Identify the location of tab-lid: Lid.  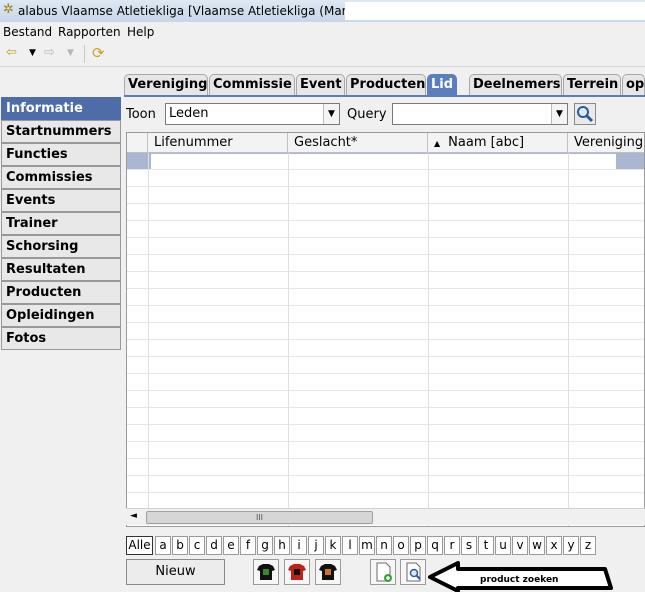
(442, 84).